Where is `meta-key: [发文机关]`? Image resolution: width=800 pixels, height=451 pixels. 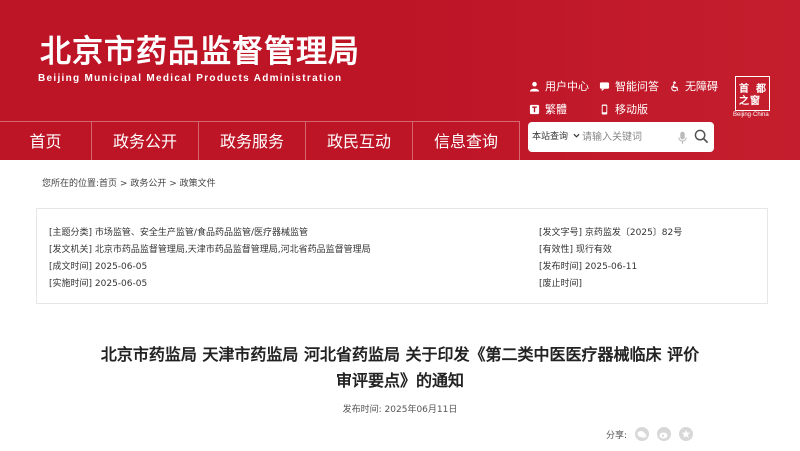
meta-key: [发文机关] is located at coordinates (71, 250).